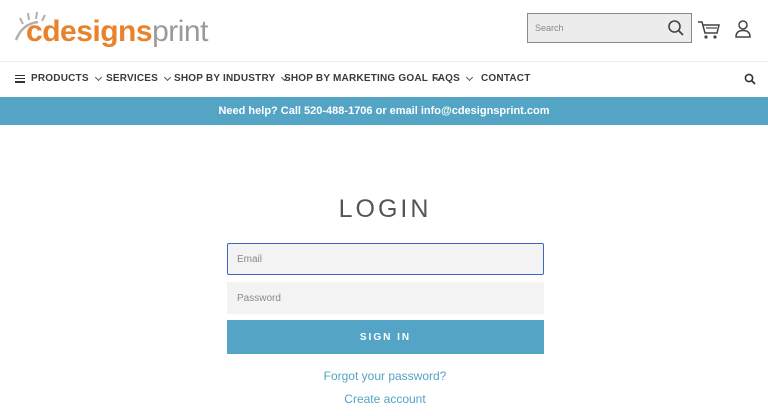  I want to click on email-field, so click(385, 259).